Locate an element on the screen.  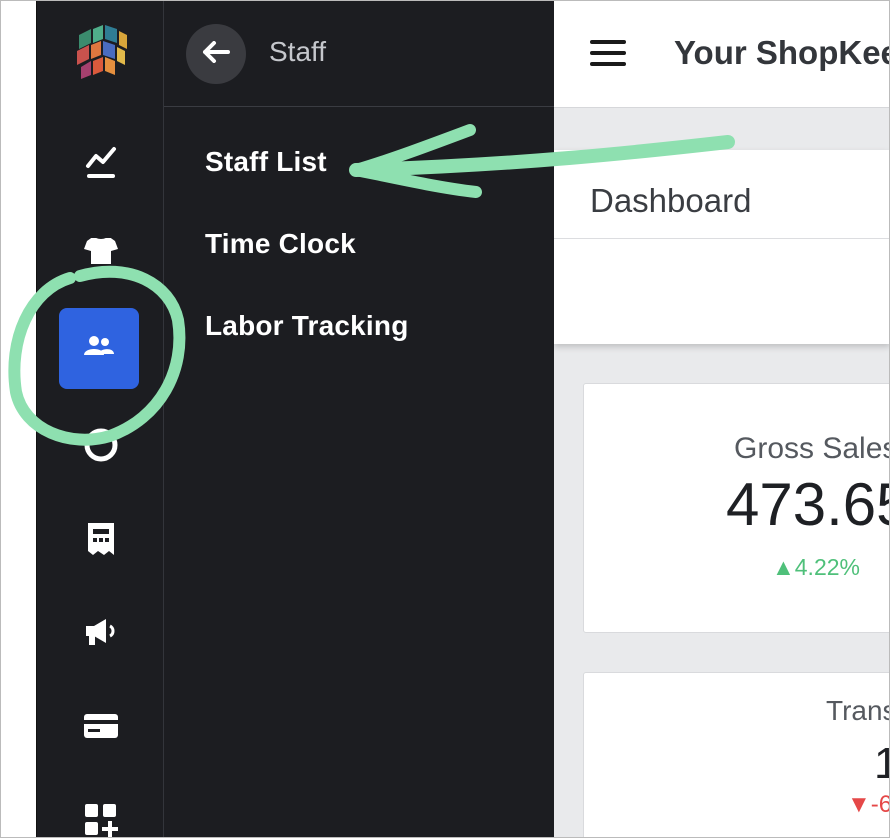
page-title: Your ShopKee is located at coordinates (782, 52).